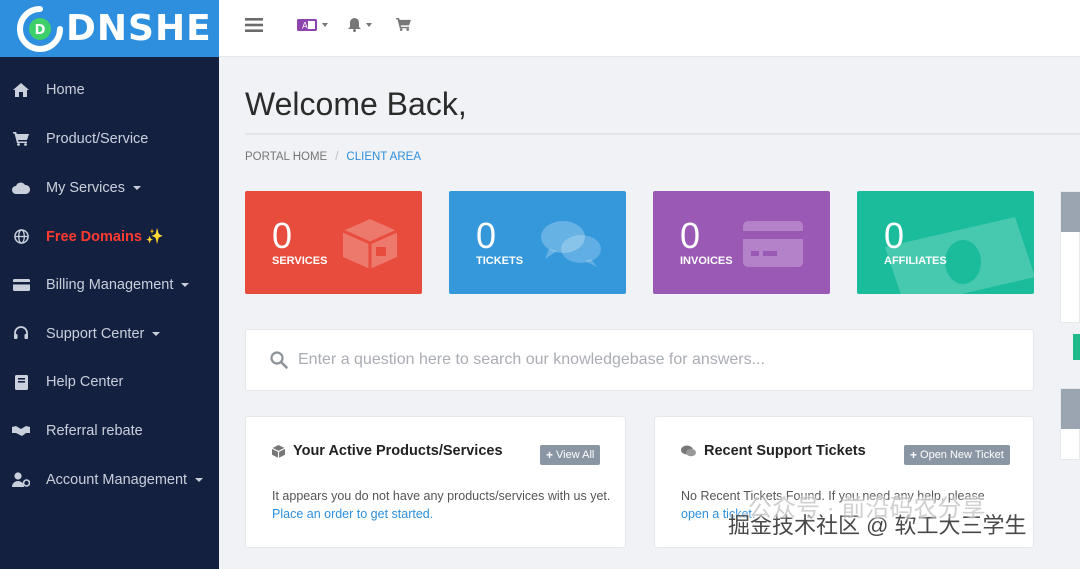 The image size is (1080, 569). I want to click on cart-button, so click(403, 24).